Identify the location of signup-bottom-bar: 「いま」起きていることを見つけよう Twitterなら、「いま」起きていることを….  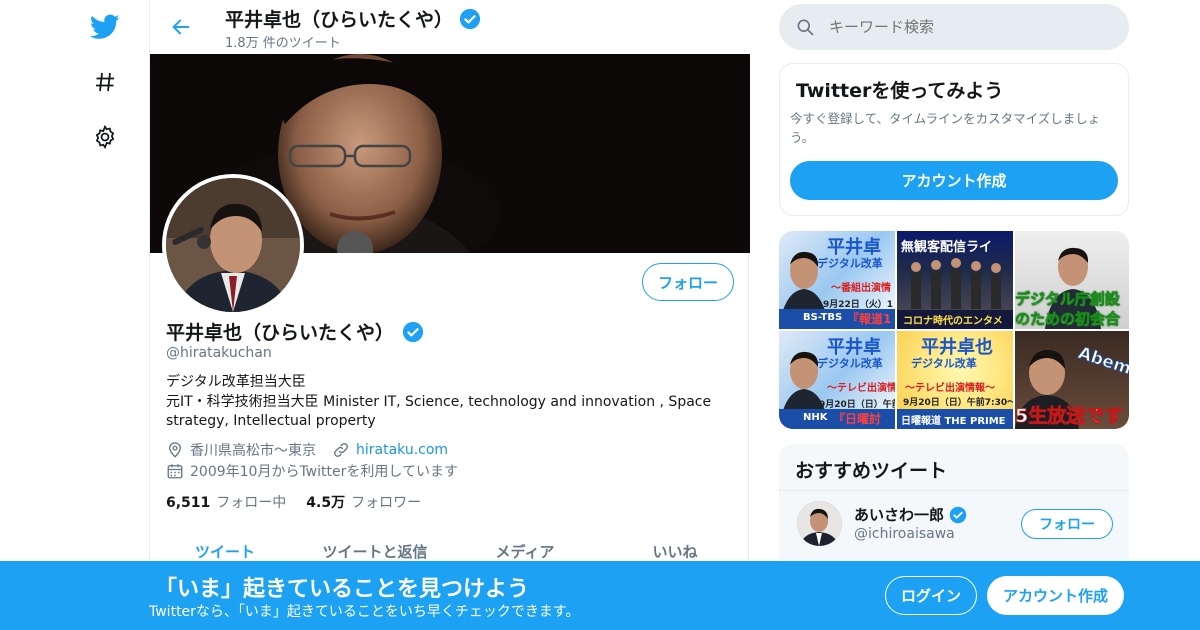
(600, 595).